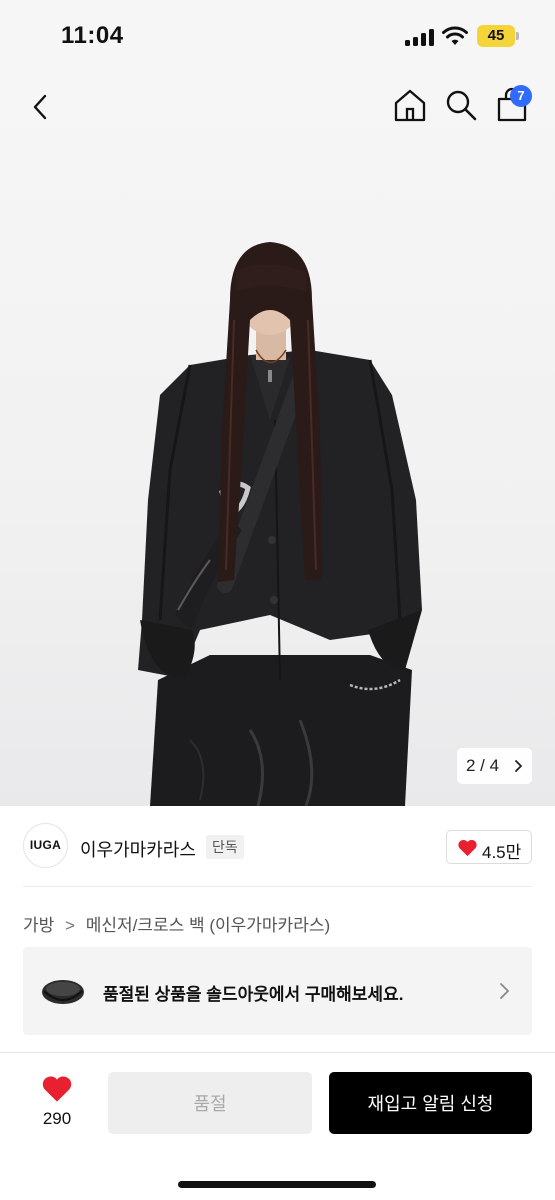 This screenshot has height=1200, width=555. What do you see at coordinates (420, 37) in the screenshot?
I see `cellular-signal-icon` at bounding box center [420, 37].